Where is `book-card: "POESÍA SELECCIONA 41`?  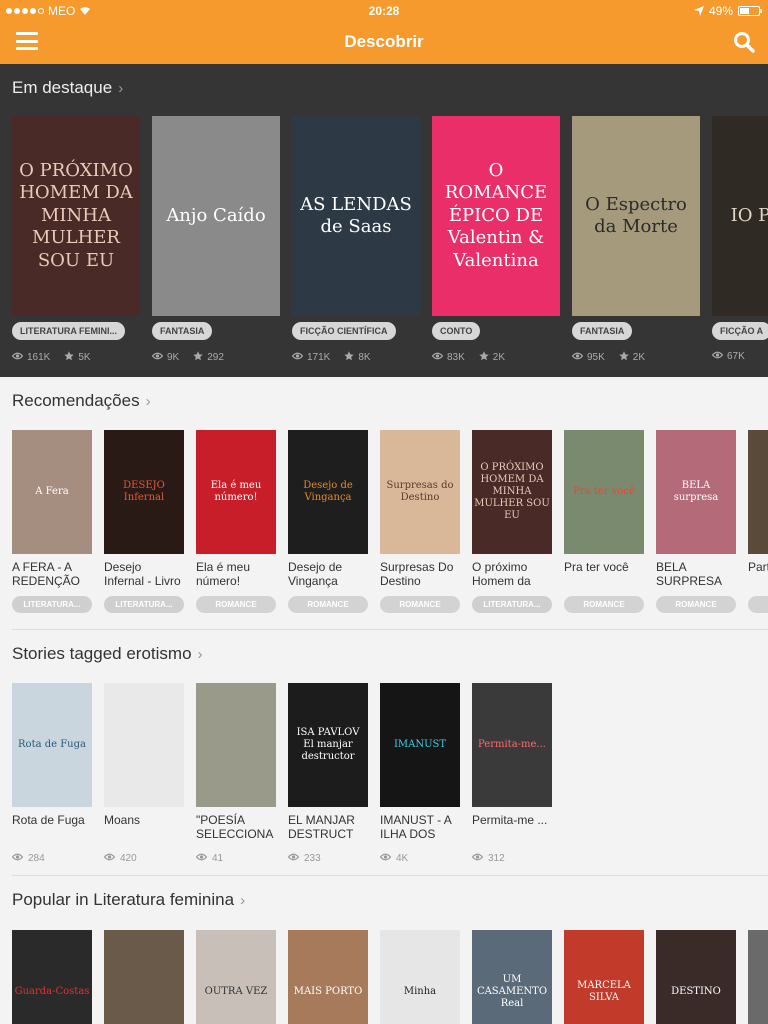 book-card: "POESÍA SELECCIONA 41 is located at coordinates (235, 773).